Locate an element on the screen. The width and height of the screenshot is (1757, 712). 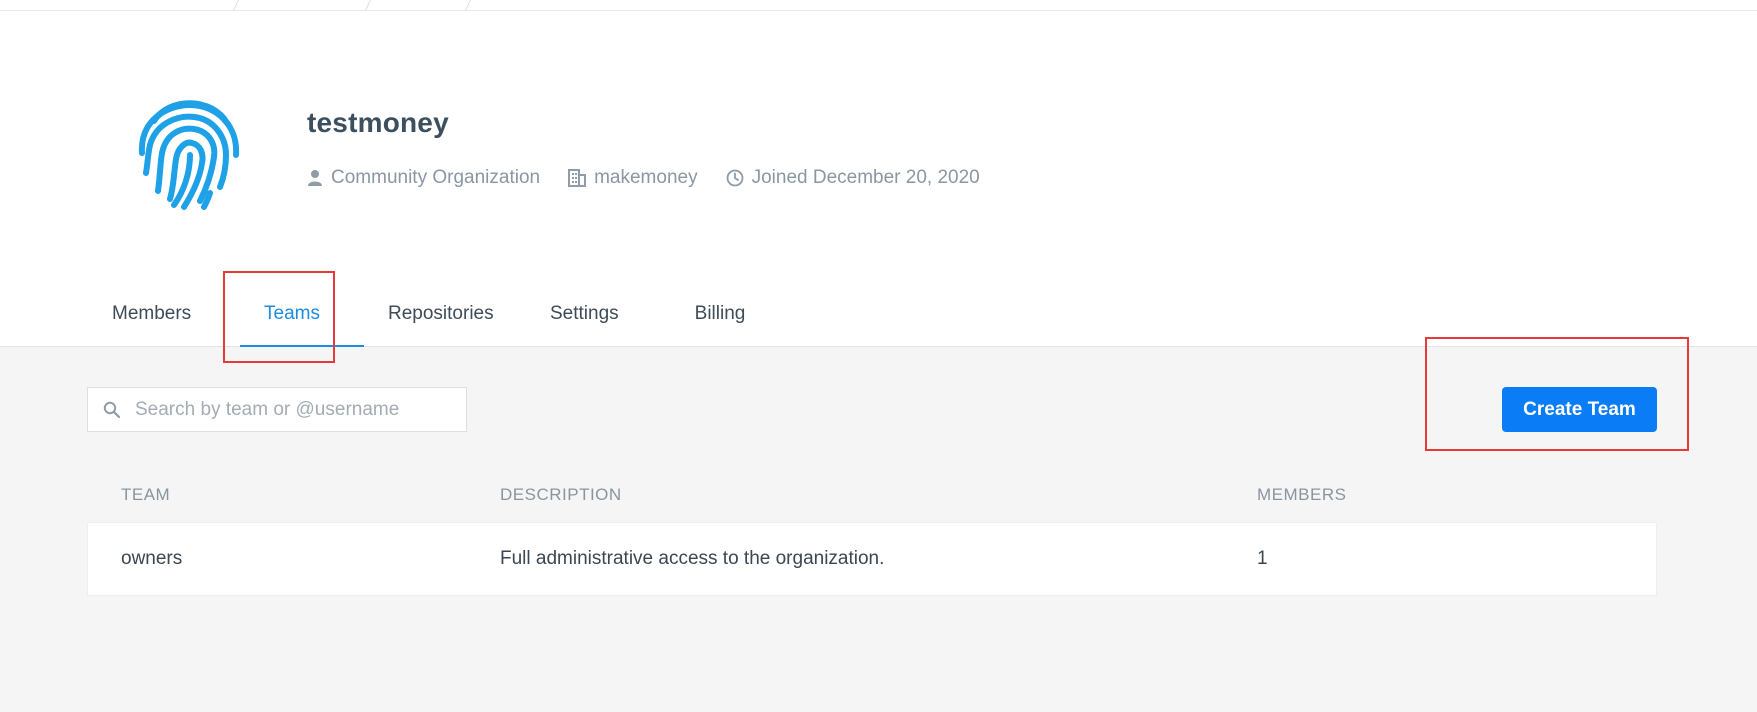
breadcrumb-strip is located at coordinates (878, 5).